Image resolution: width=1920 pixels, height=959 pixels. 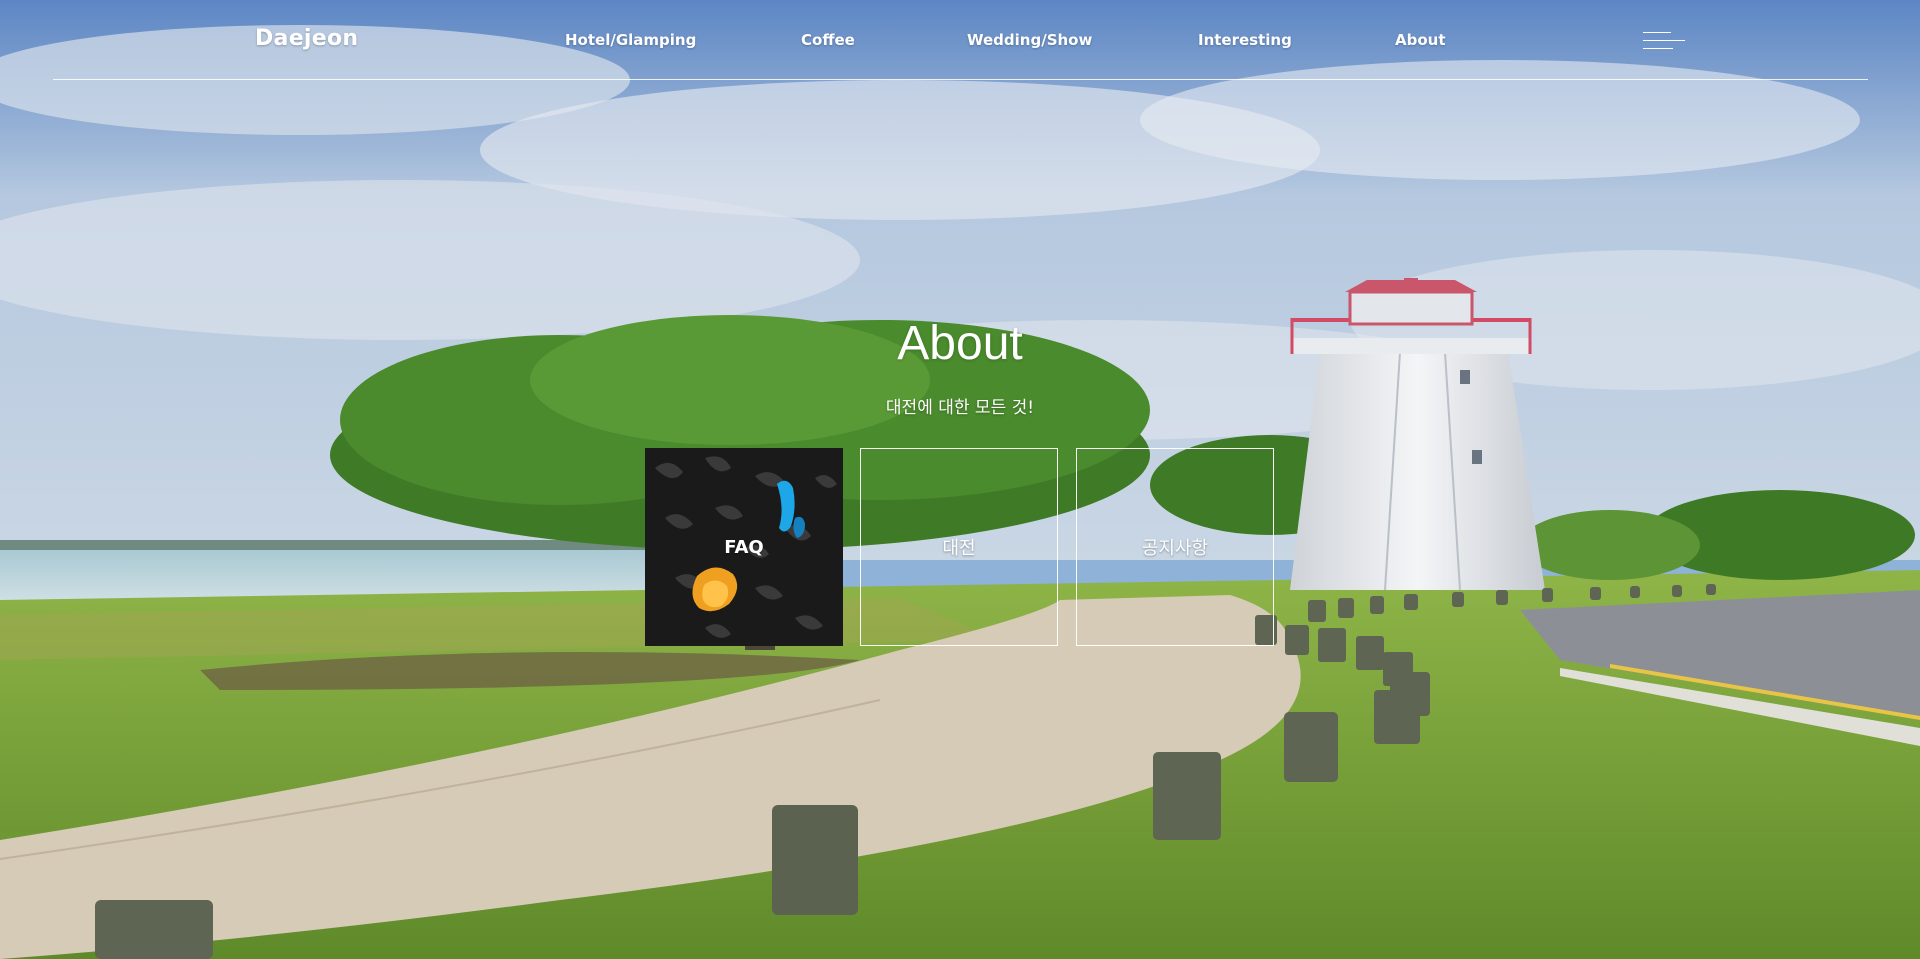 What do you see at coordinates (1029, 40) in the screenshot?
I see `nav-item-wedding-show: Wedding/Show` at bounding box center [1029, 40].